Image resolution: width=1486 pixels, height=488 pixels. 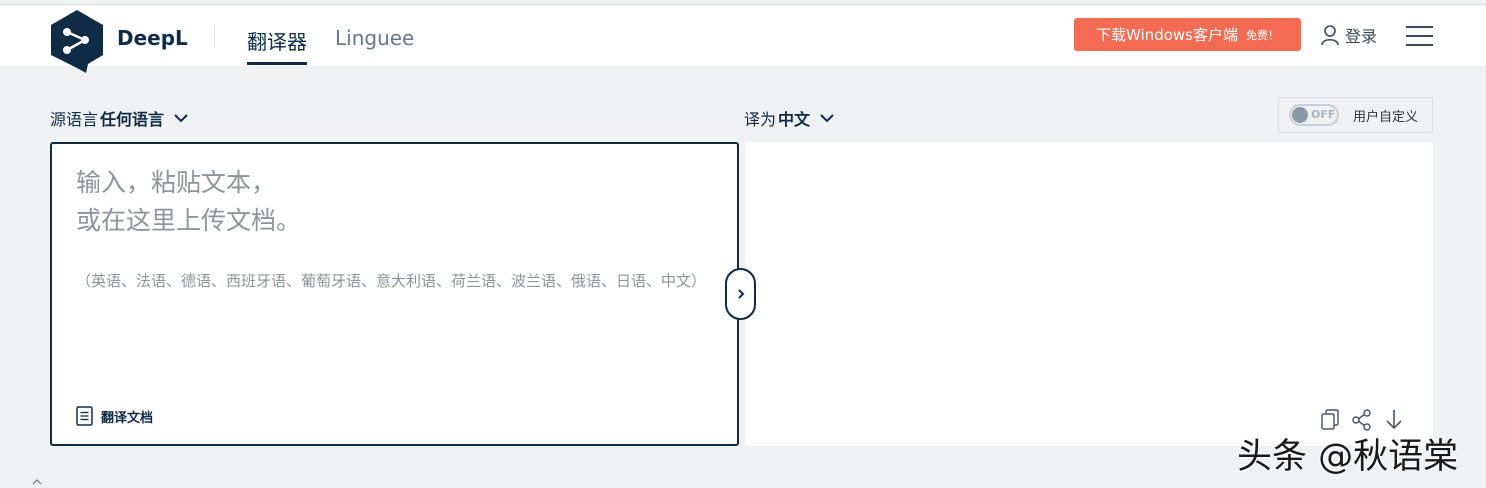 I want to click on placeholder-line-2: 或在这里上传文档。, so click(x=189, y=220).